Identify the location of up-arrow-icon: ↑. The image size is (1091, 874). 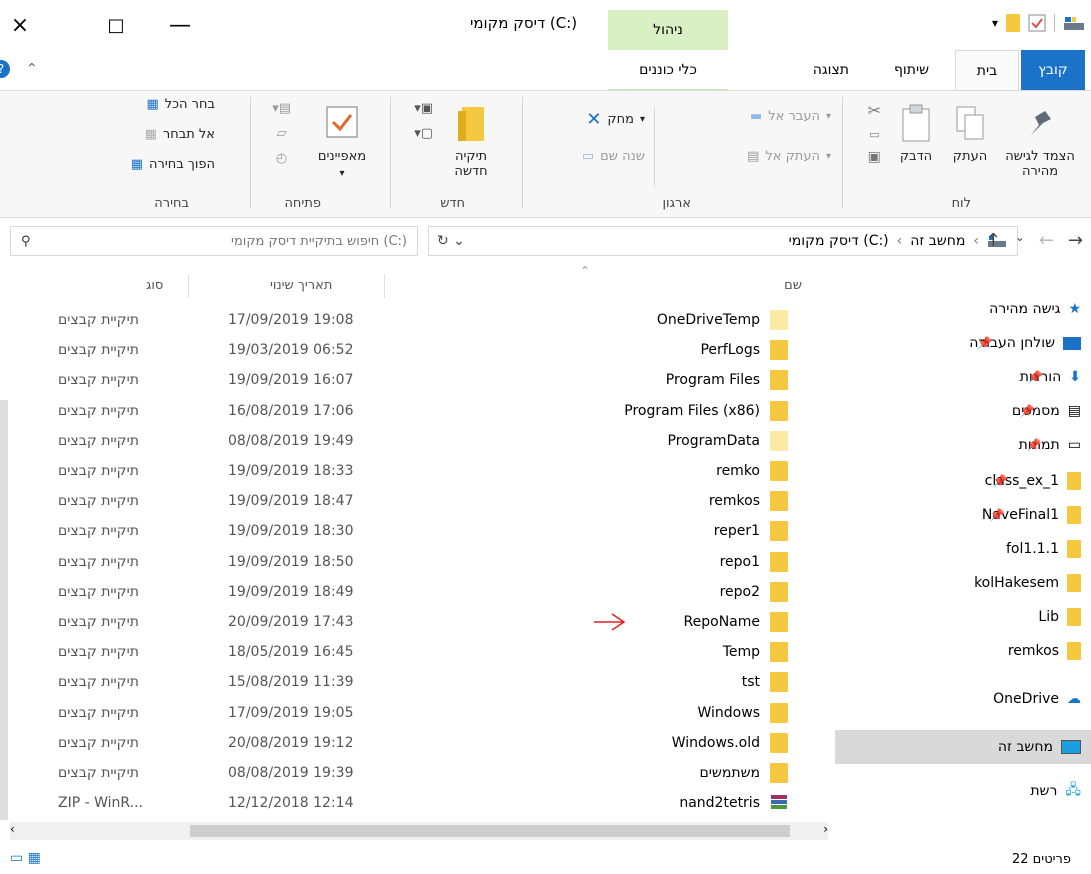
(993, 240).